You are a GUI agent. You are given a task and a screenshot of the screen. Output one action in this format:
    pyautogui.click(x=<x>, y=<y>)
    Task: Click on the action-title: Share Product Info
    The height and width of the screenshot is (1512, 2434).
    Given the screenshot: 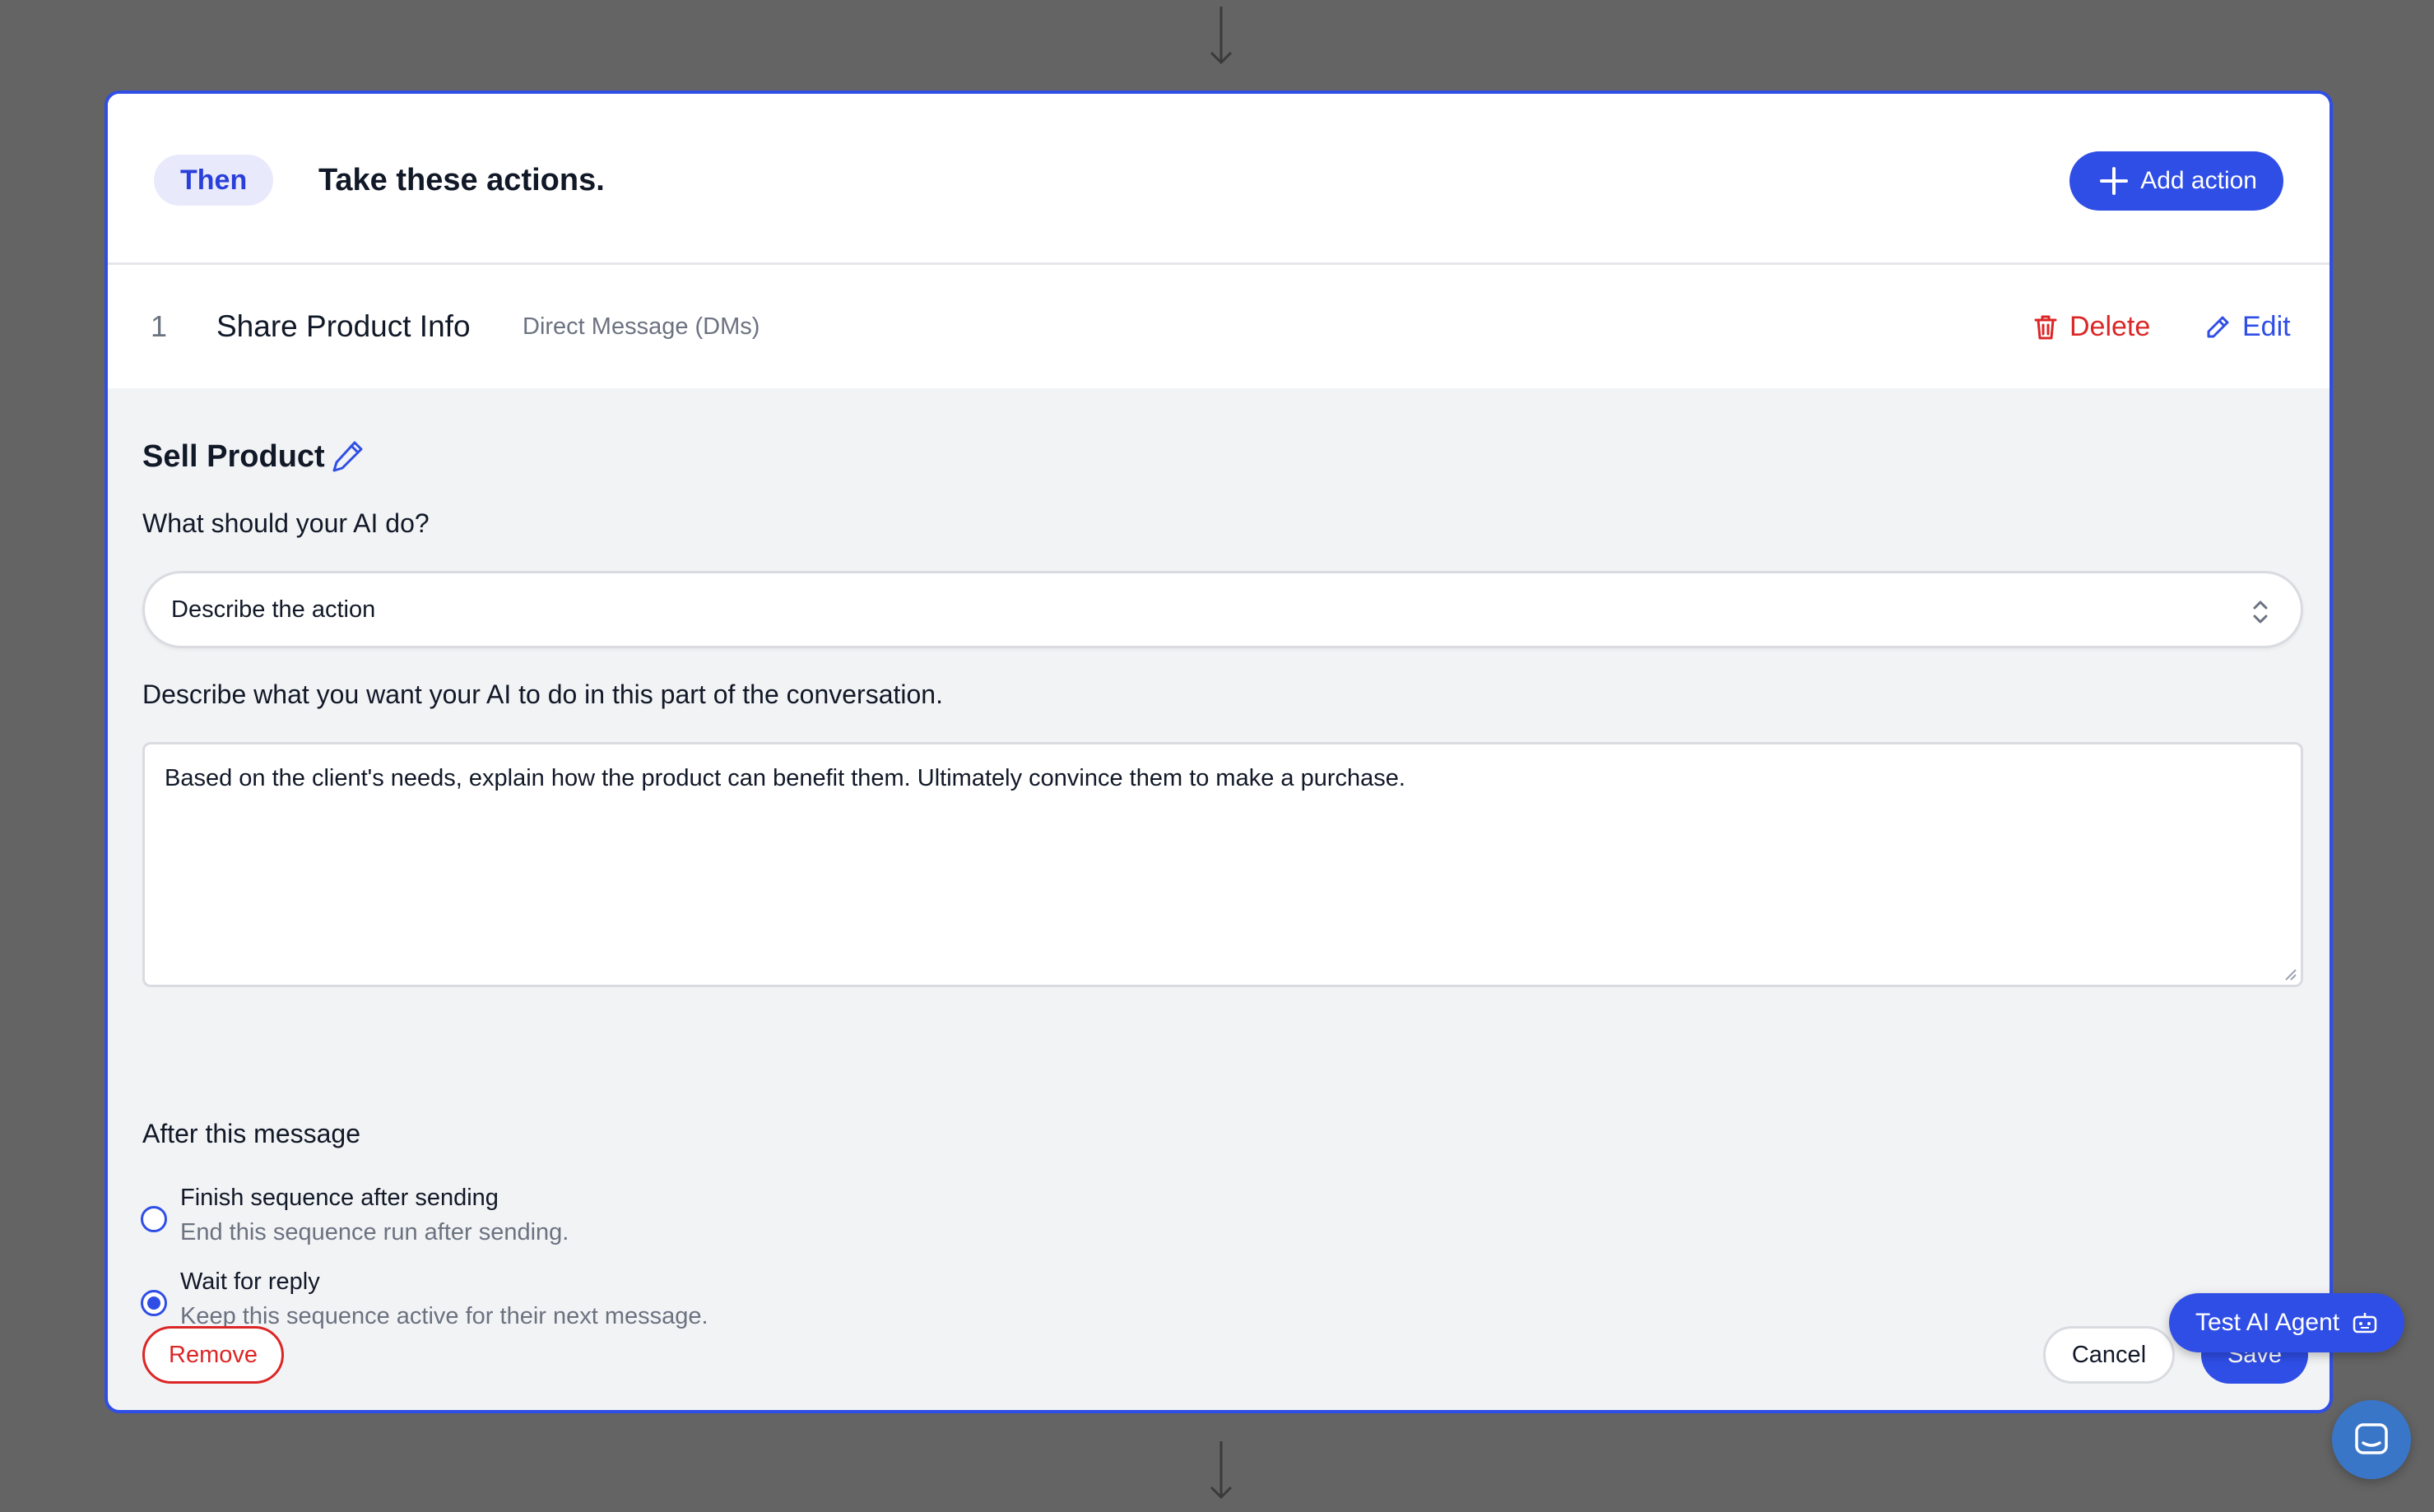 What is the action you would take?
    pyautogui.click(x=343, y=326)
    